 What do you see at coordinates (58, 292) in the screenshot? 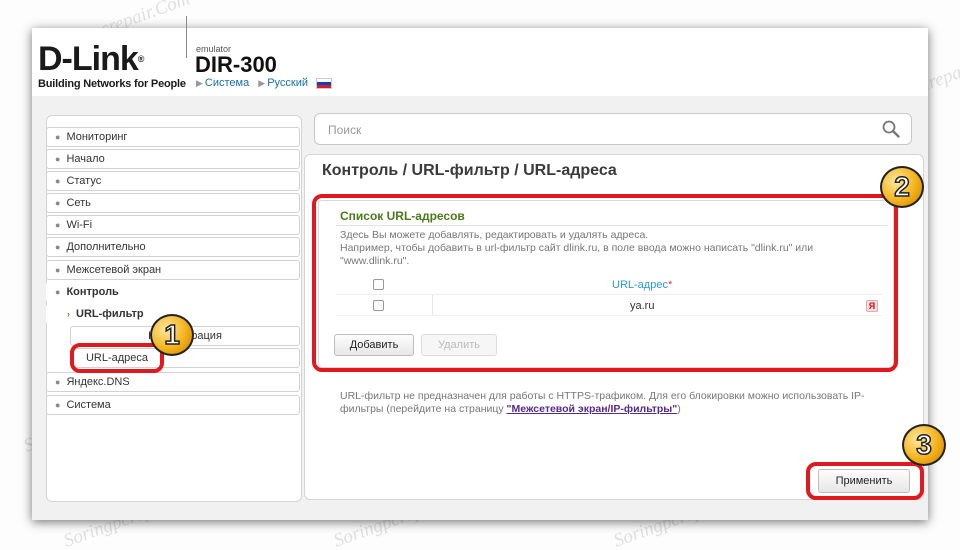
I see `nav-expanded-icon: ●` at bounding box center [58, 292].